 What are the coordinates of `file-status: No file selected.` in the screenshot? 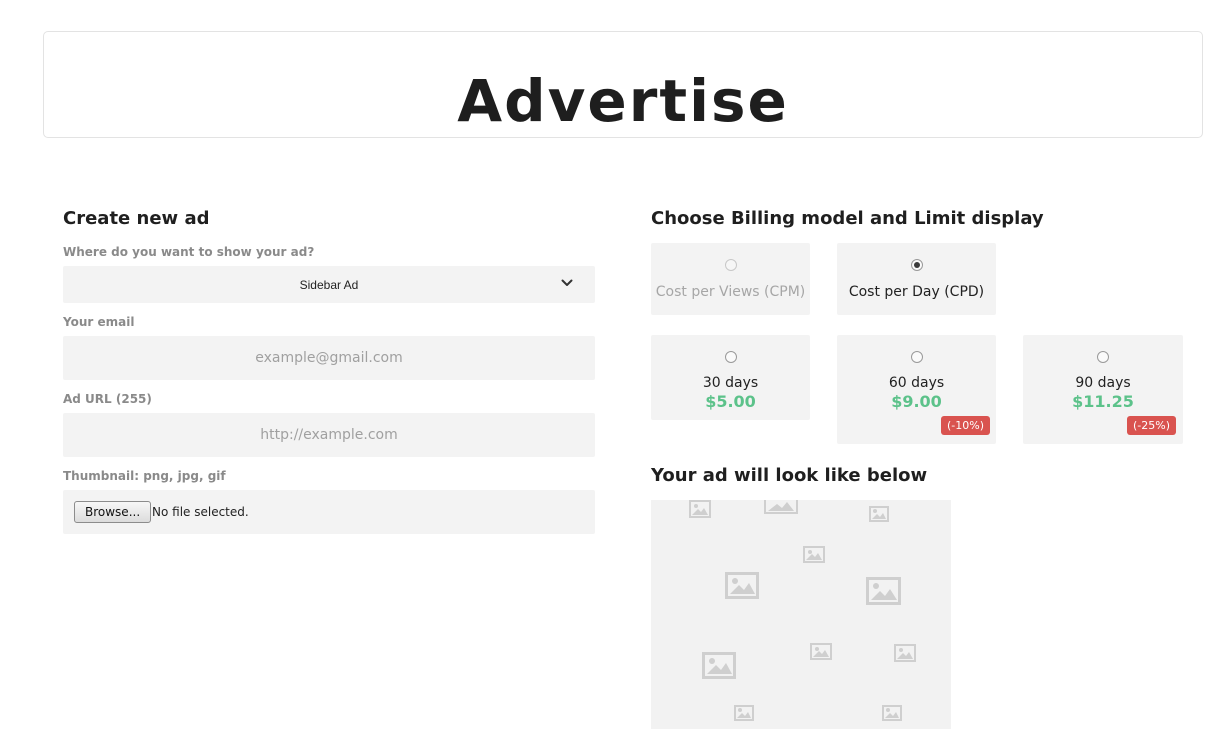 It's located at (200, 512).